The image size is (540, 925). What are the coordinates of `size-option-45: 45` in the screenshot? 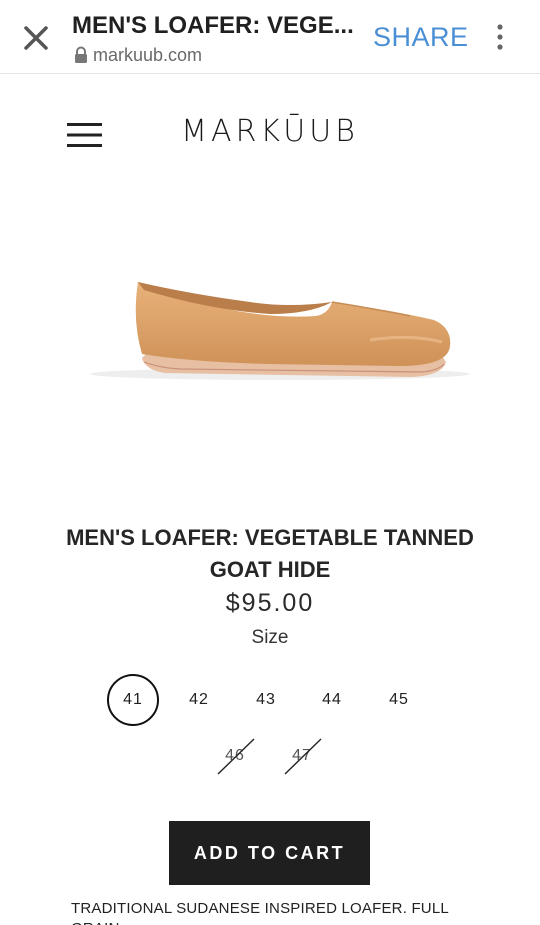 It's located at (399, 700).